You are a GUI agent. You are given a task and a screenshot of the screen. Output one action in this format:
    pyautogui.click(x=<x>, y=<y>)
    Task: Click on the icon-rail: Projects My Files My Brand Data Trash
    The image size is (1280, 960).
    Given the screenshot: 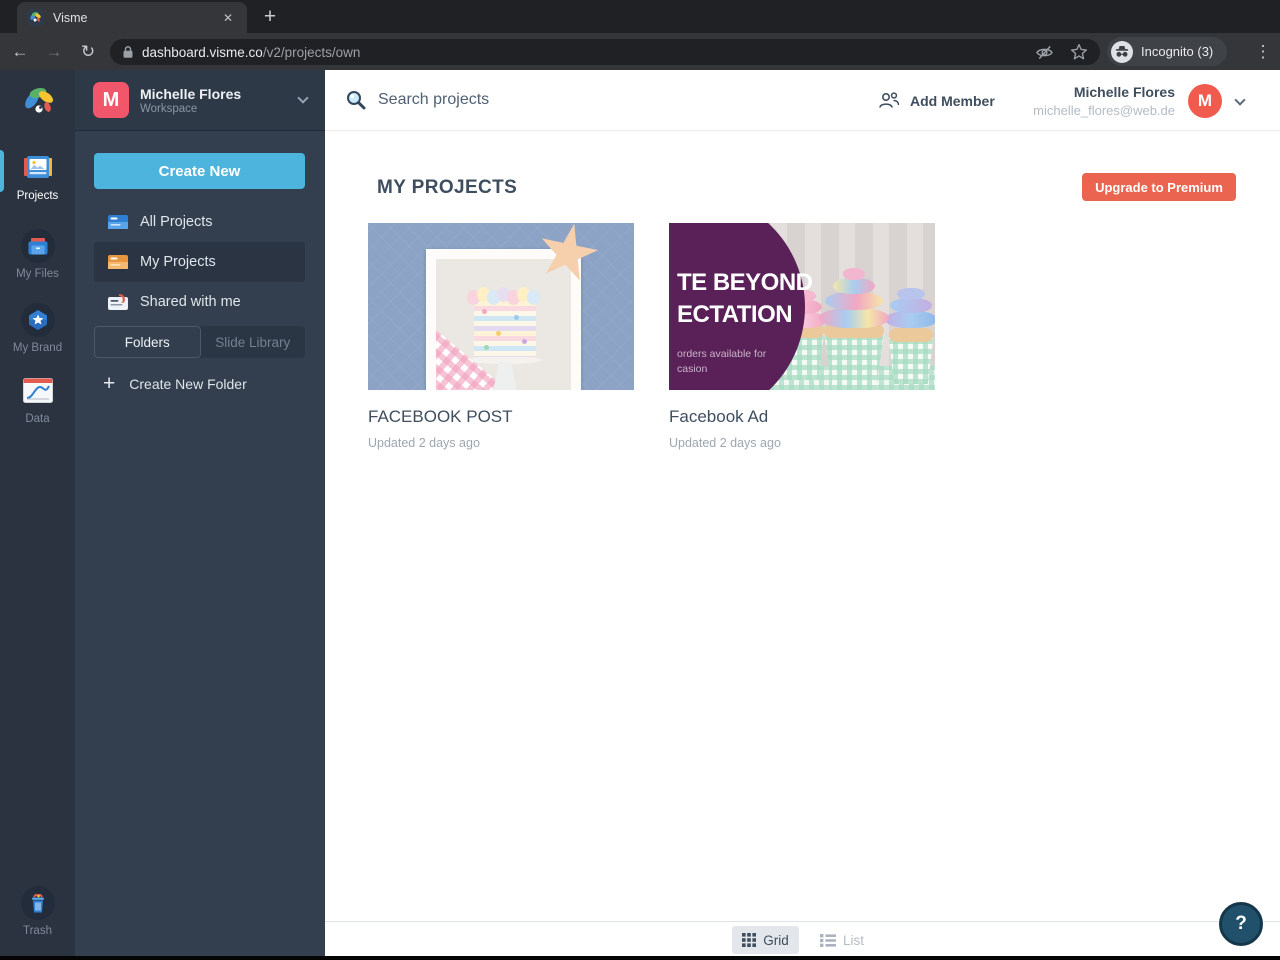 What is the action you would take?
    pyautogui.click(x=41, y=513)
    